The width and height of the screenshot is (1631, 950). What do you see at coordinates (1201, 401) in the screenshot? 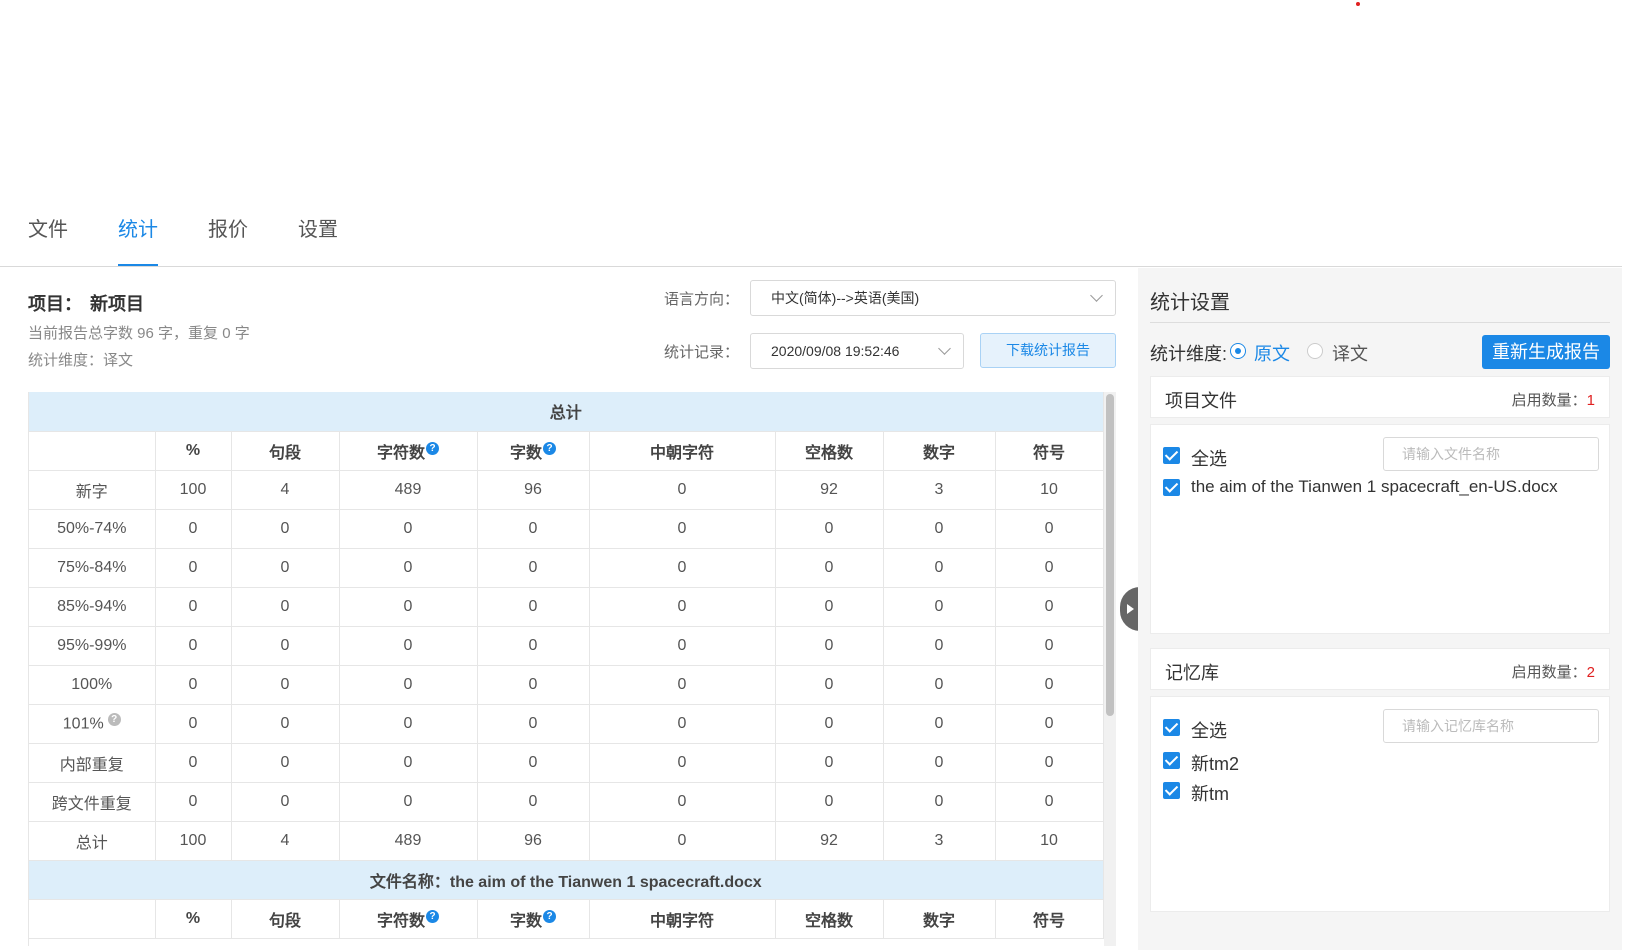
I see `project-files-title: 项目文件` at bounding box center [1201, 401].